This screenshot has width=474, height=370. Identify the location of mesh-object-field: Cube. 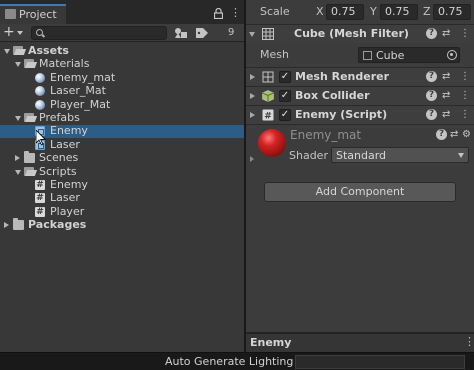
(409, 55).